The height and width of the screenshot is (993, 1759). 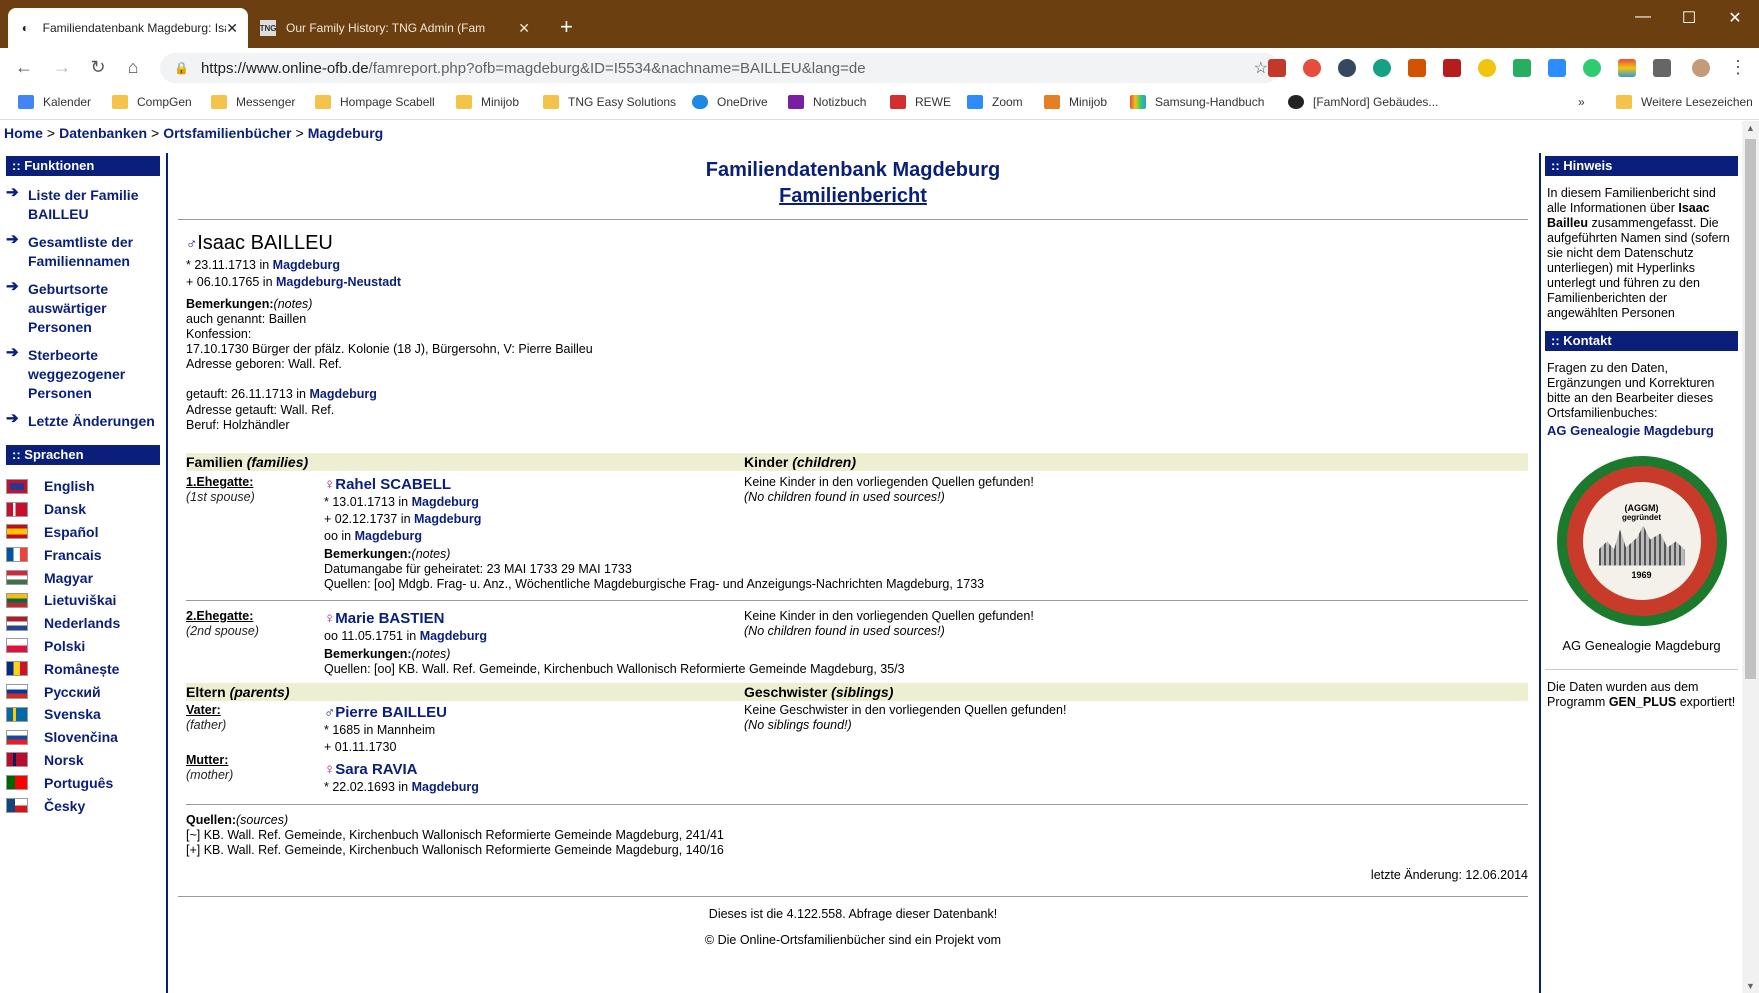 What do you see at coordinates (83, 420) in the screenshot?
I see `function-link: ➔ Letzte Änderungen` at bounding box center [83, 420].